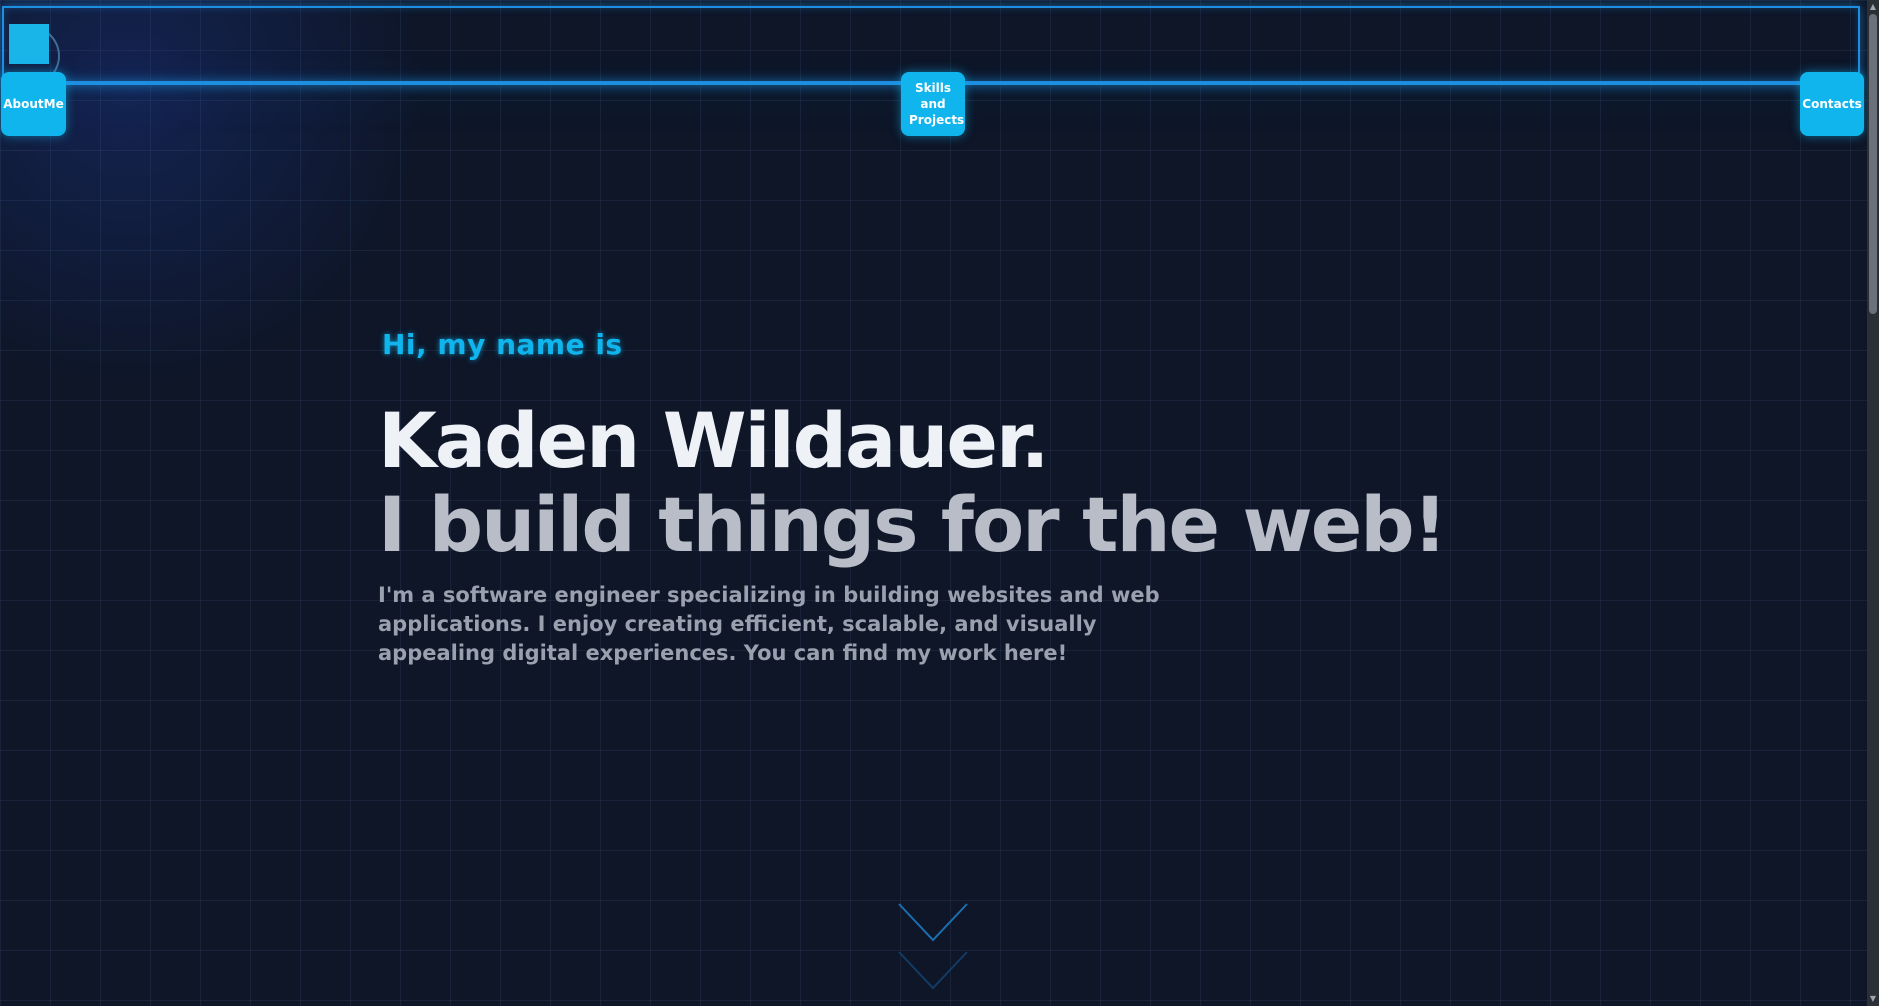 This screenshot has height=1006, width=1879. What do you see at coordinates (1873, 999) in the screenshot?
I see `scroll-down-arrow-icon: ▼` at bounding box center [1873, 999].